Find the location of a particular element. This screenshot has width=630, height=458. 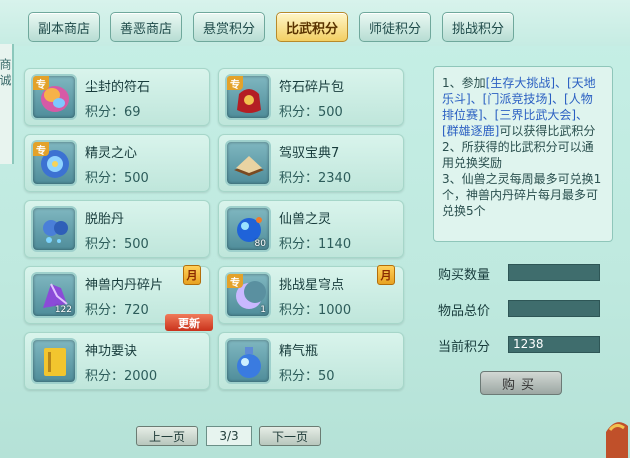

next-page-button: 下一页 is located at coordinates (290, 436).